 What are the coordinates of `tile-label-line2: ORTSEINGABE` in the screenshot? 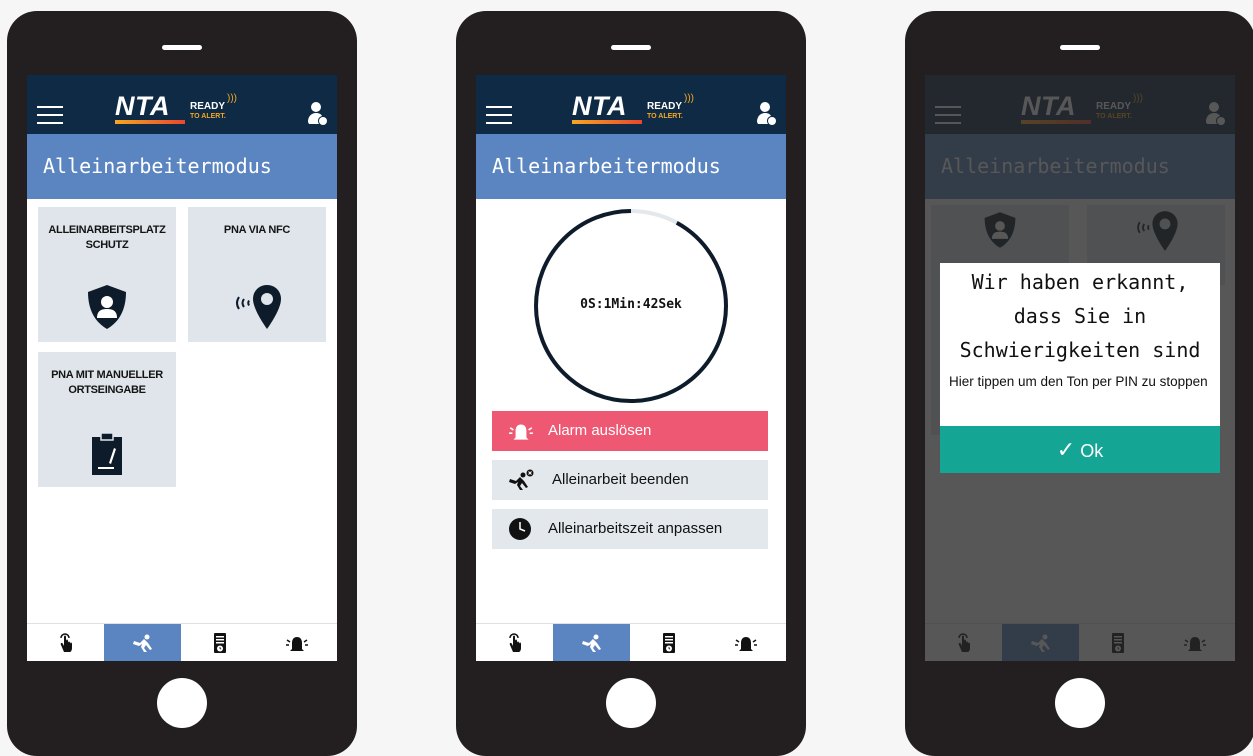 It's located at (107, 390).